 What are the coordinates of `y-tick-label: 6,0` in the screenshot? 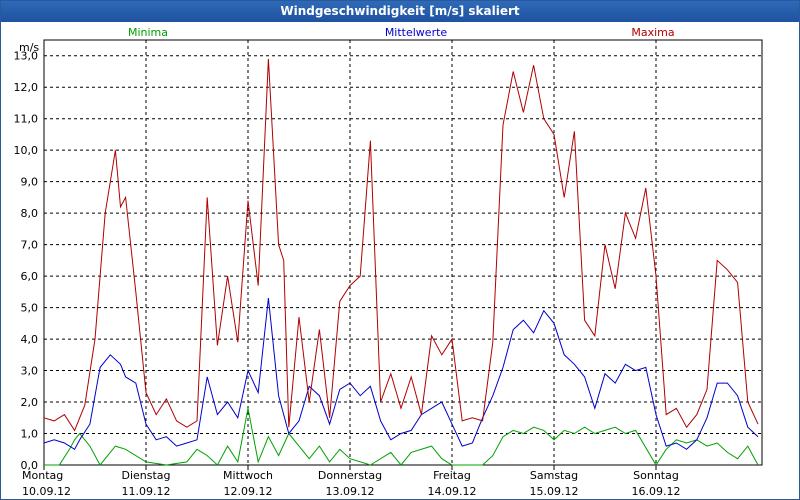 It's located at (30, 276).